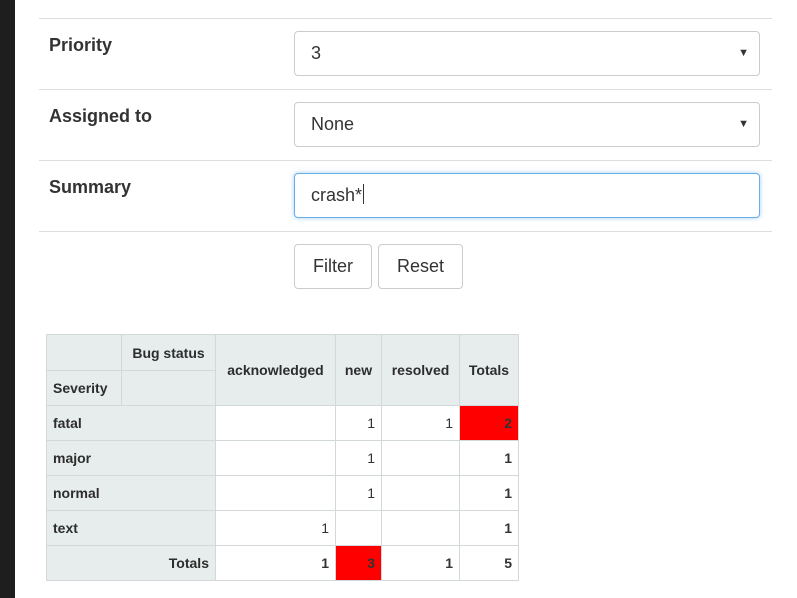  What do you see at coordinates (333, 266) in the screenshot?
I see `filter-button: Filter` at bounding box center [333, 266].